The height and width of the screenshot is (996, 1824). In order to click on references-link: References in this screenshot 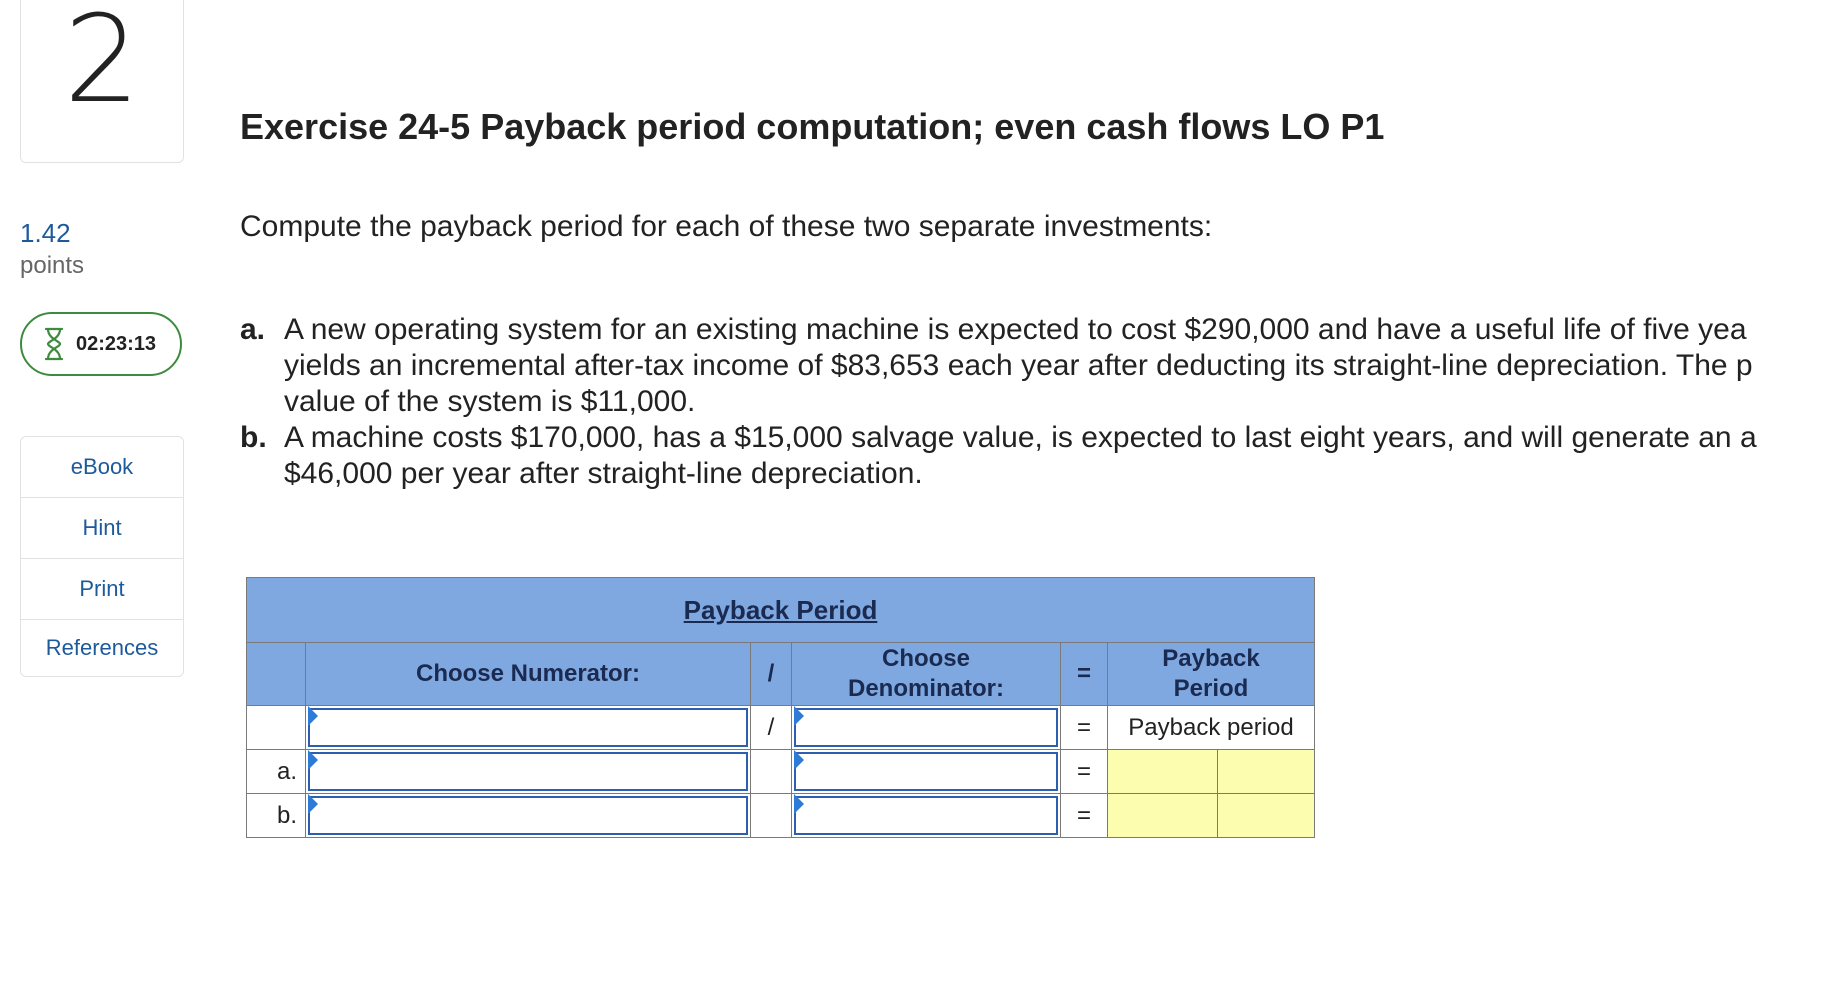, I will do `click(102, 648)`.